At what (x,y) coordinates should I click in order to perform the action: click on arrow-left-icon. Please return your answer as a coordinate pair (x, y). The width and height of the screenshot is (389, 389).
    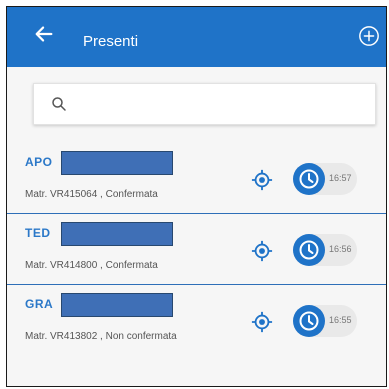
    Looking at the image, I should click on (44, 34).